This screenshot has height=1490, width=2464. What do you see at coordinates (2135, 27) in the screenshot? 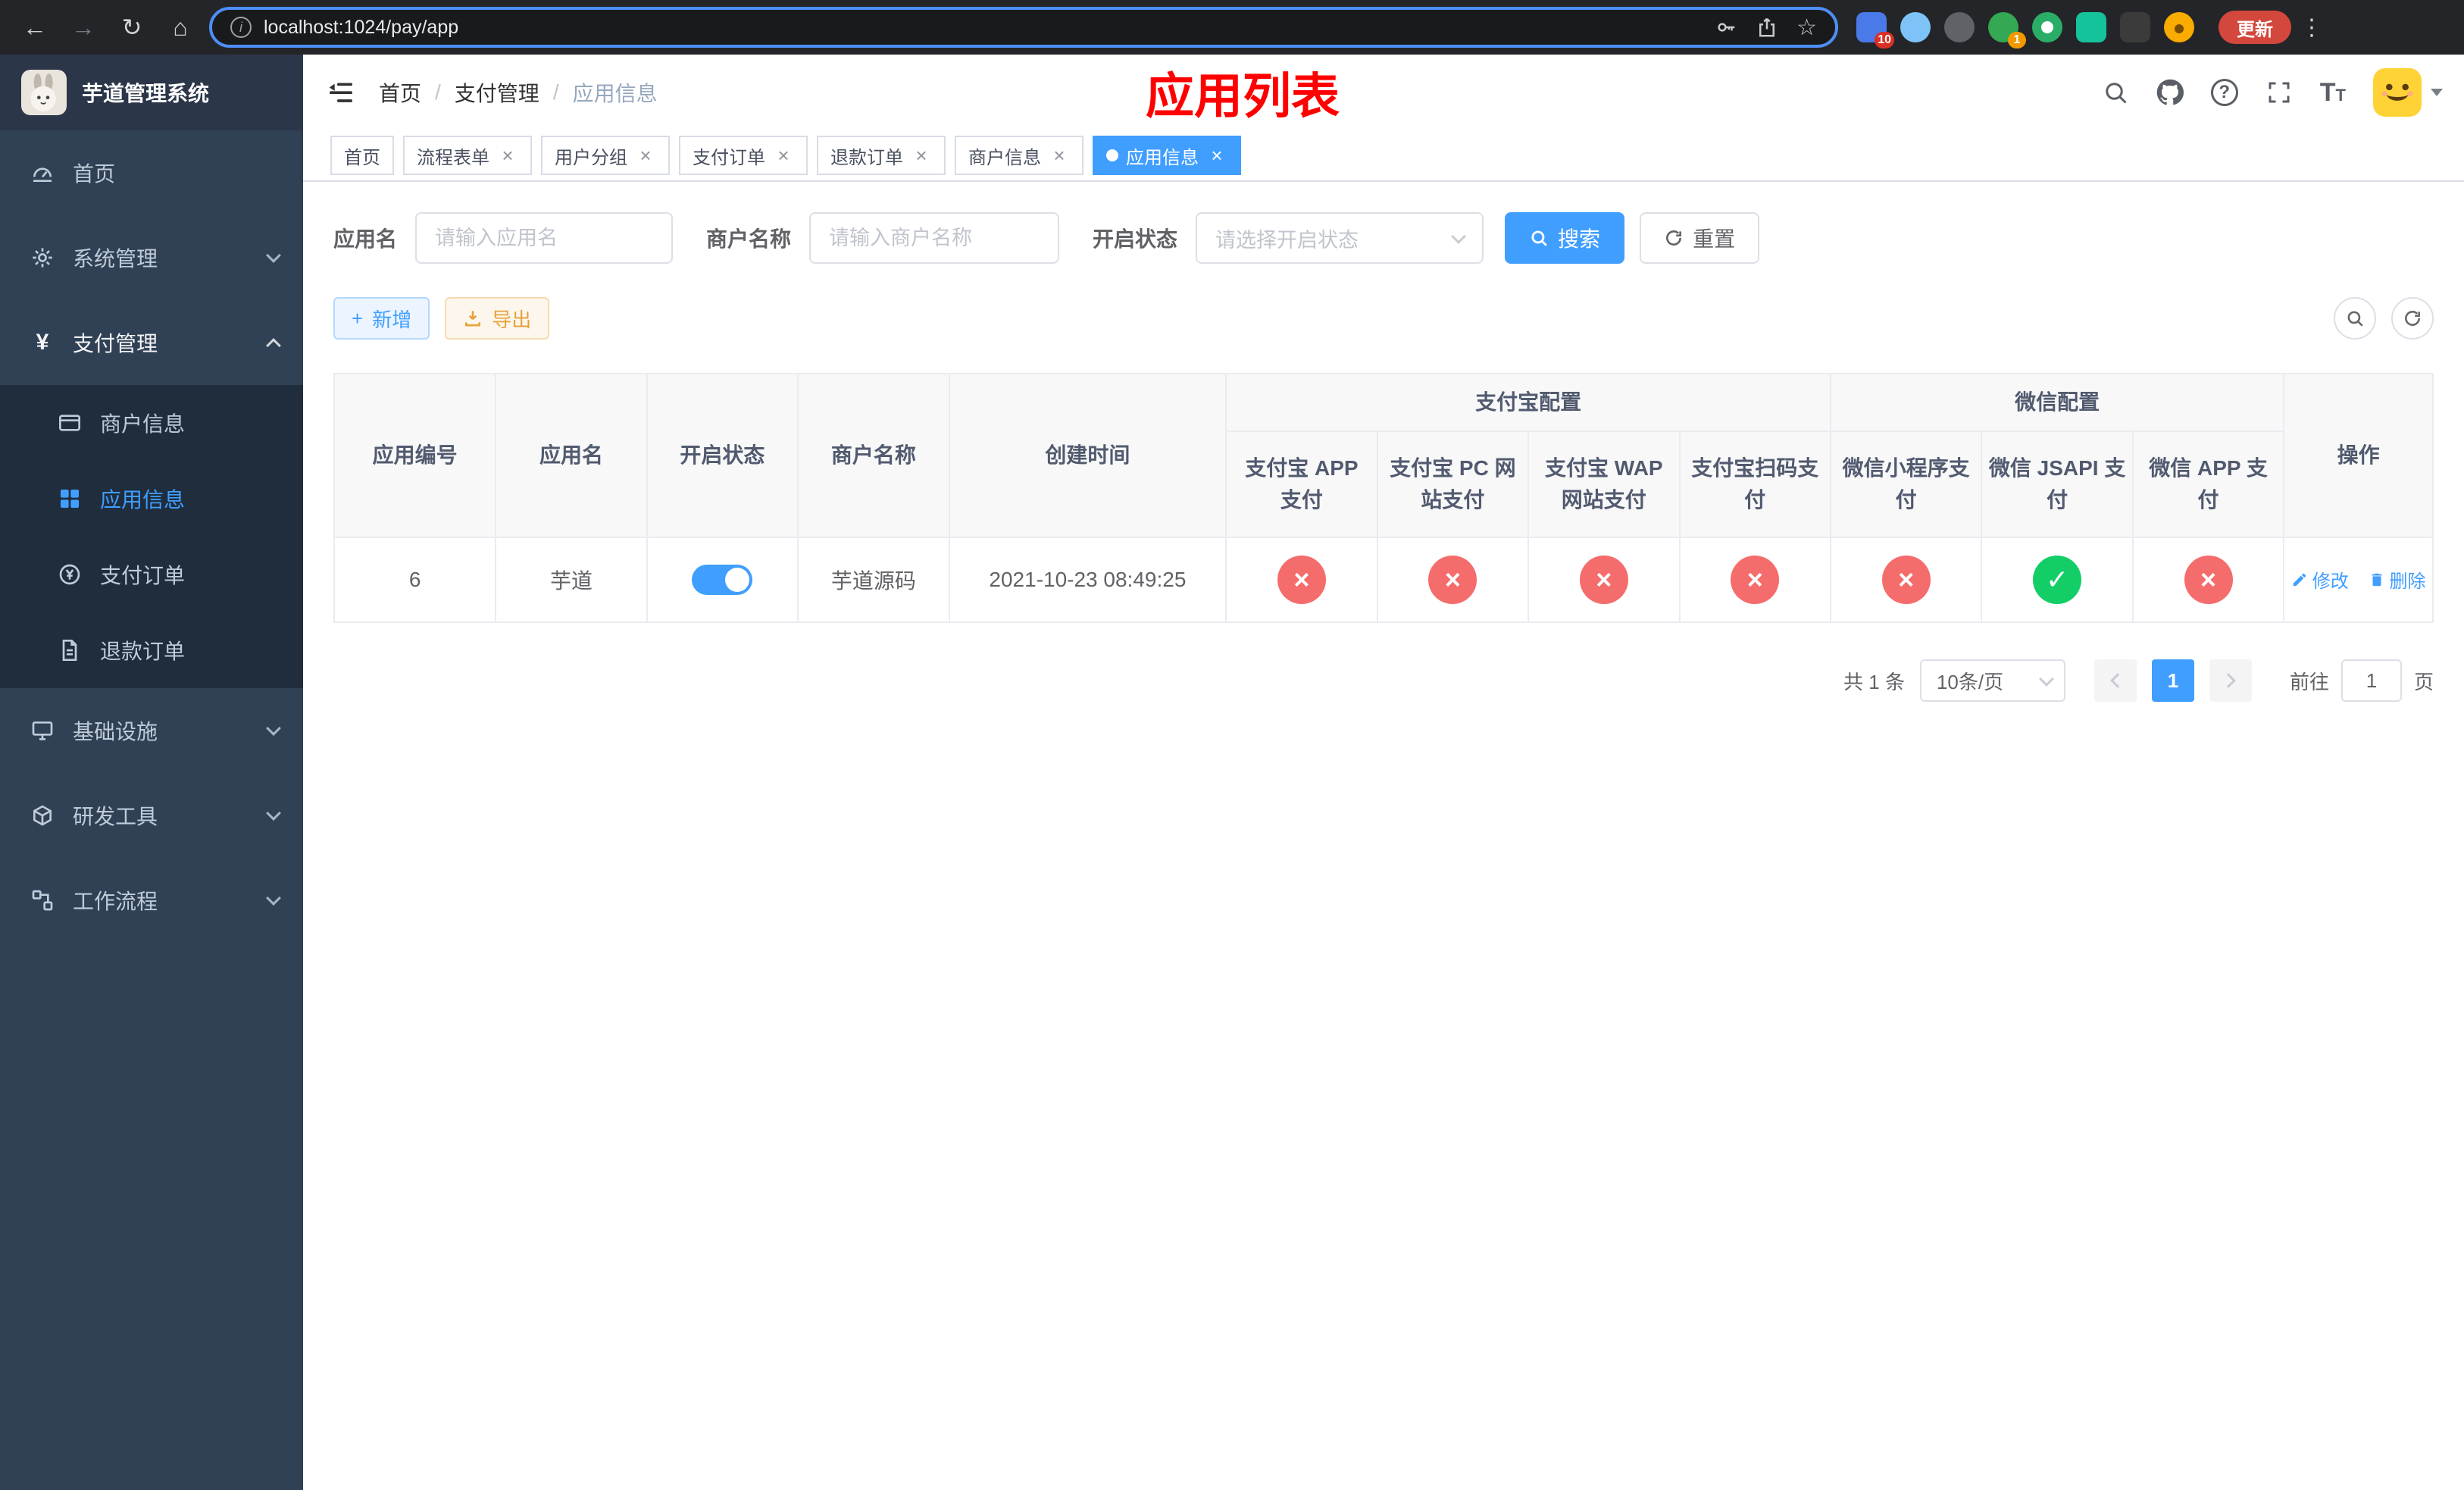
I see `ext-monkey-icon` at bounding box center [2135, 27].